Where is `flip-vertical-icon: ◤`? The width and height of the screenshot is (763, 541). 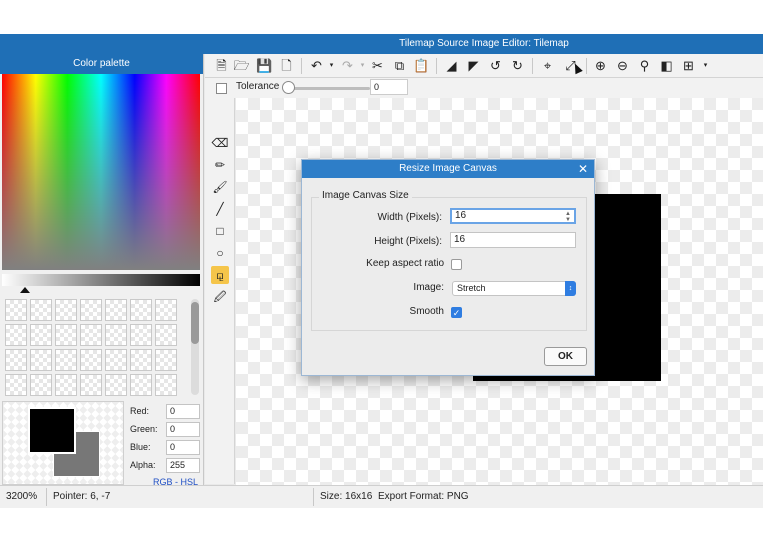
flip-vertical-icon: ◤ is located at coordinates (473, 65).